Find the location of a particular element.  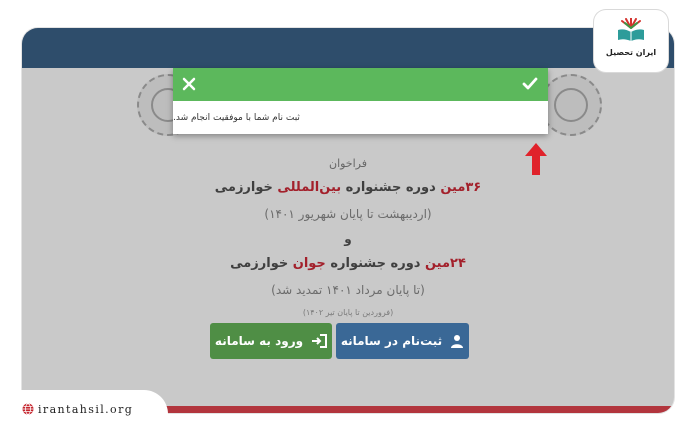

book-logo-icon is located at coordinates (631, 29).